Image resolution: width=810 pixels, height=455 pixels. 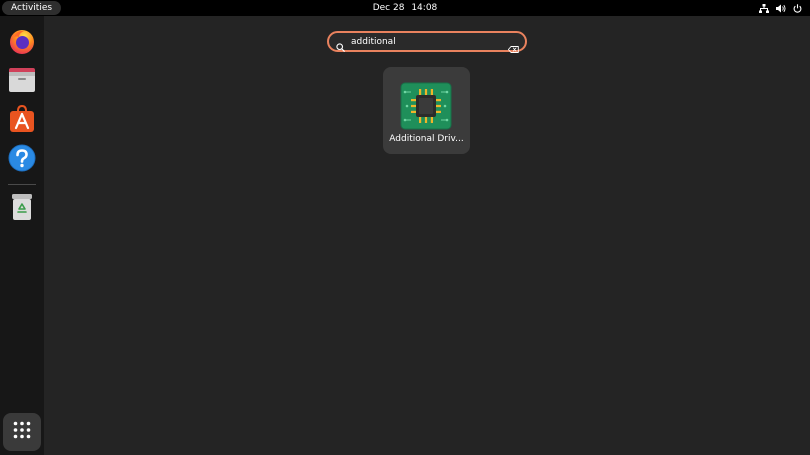 I want to click on firefox-icon, so click(x=22, y=43).